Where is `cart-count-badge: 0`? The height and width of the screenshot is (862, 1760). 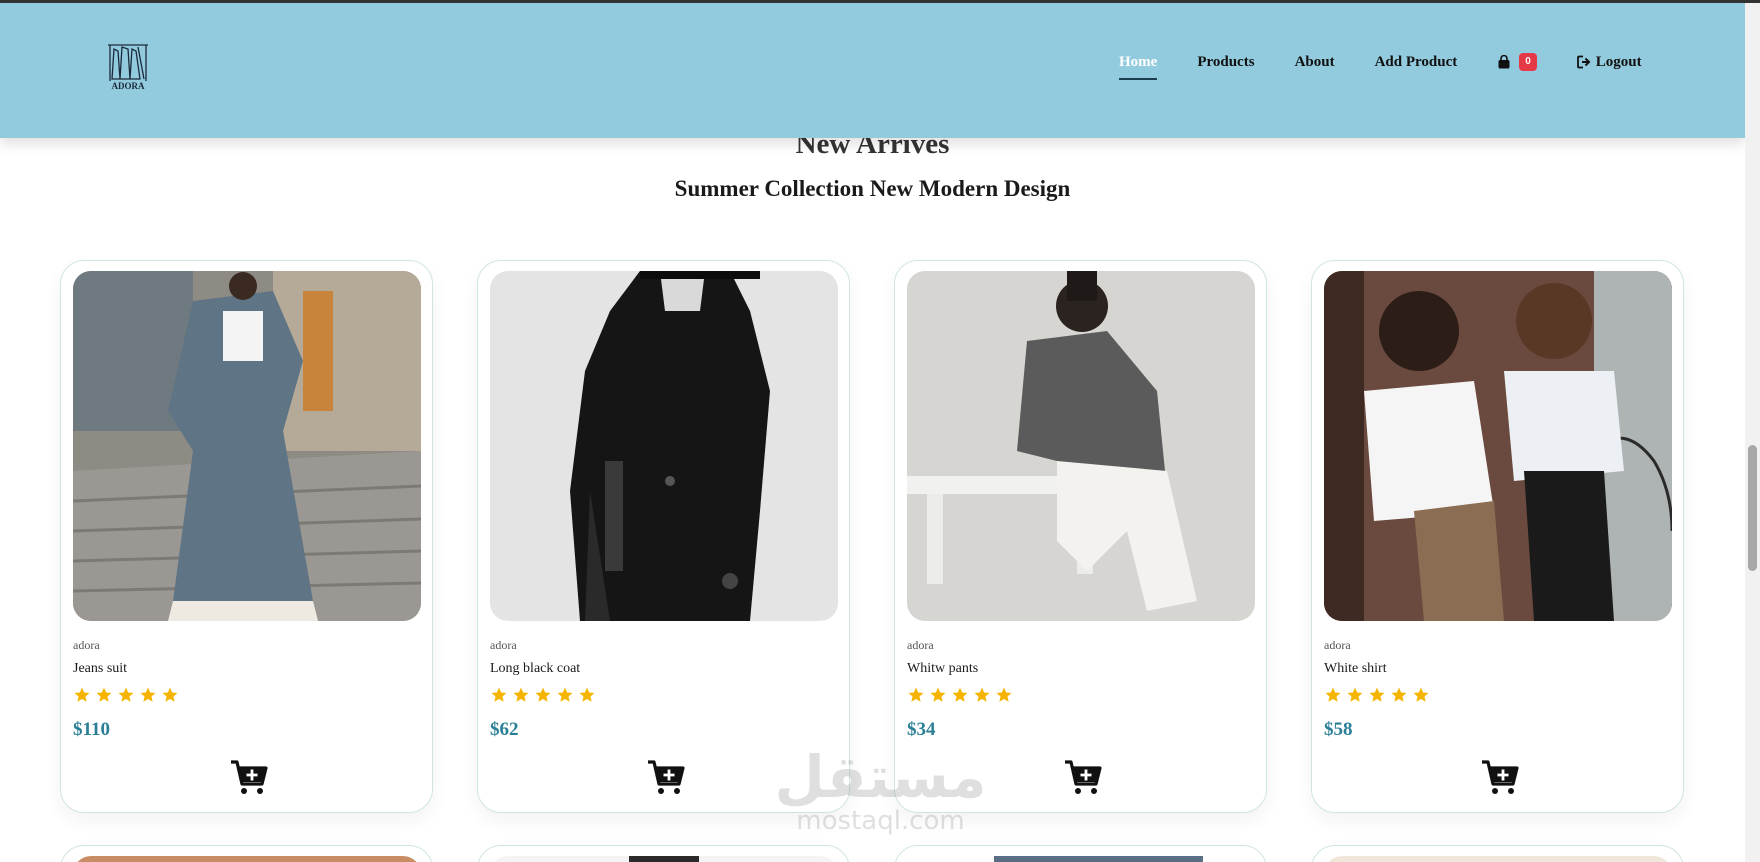 cart-count-badge: 0 is located at coordinates (1528, 62).